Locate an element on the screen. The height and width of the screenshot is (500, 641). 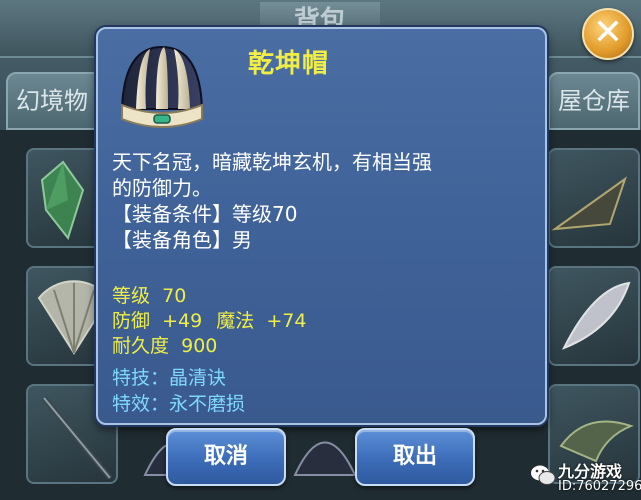
level-value: 70 is located at coordinates (174, 296).